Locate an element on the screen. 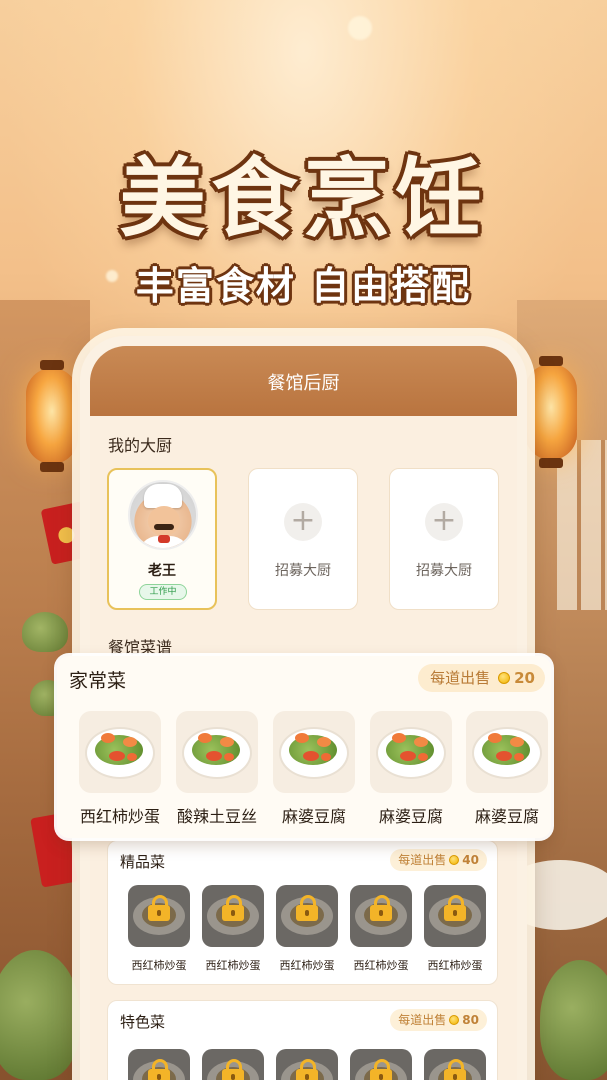 Image resolution: width=607 pixels, height=1080 pixels. lantern-left-icon is located at coordinates (52, 416).